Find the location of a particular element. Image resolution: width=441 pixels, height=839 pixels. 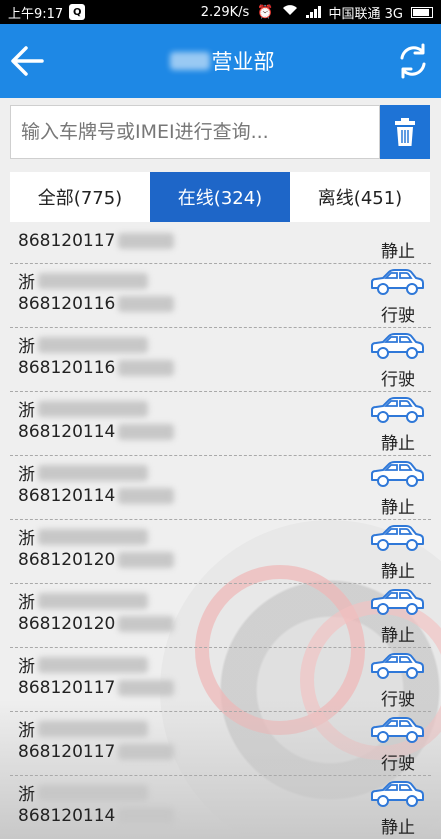

search-input is located at coordinates (195, 132).